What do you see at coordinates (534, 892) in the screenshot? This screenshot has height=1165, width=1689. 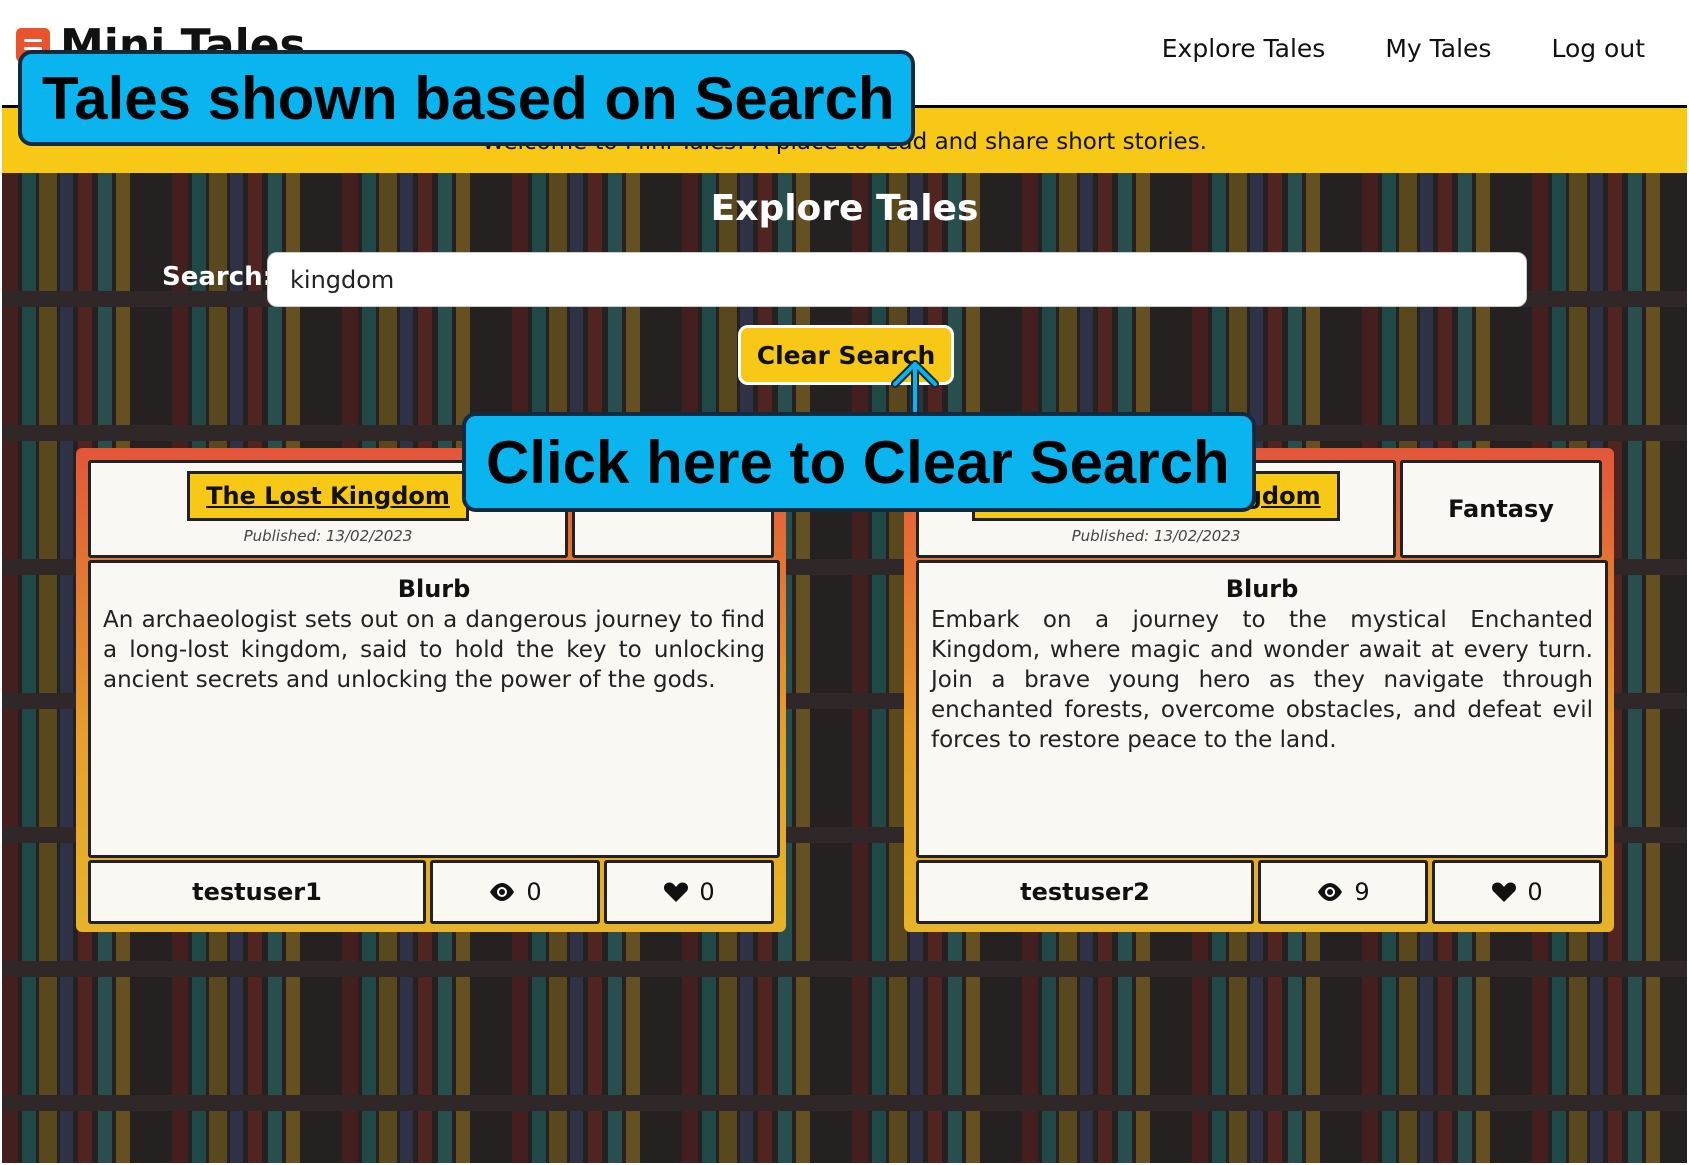 I see `views-count: 0` at bounding box center [534, 892].